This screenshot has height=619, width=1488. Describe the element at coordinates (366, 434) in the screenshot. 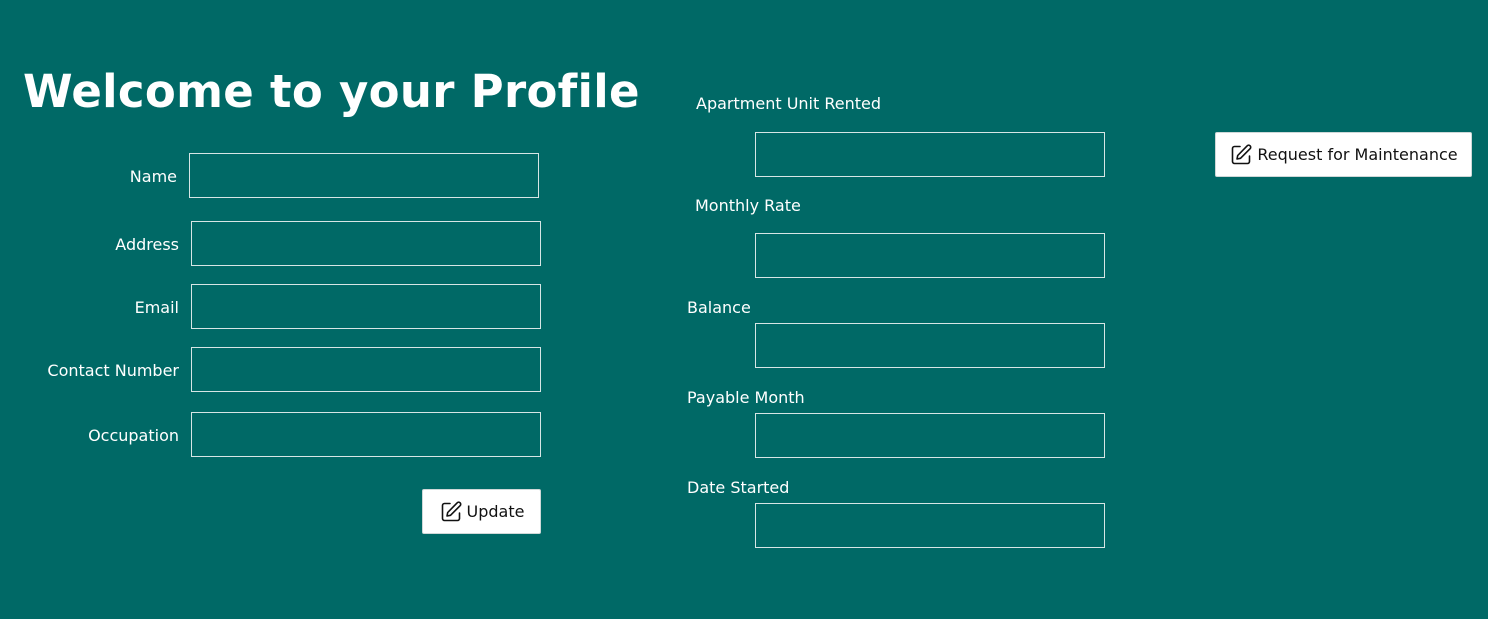

I see `occupation-field` at that location.